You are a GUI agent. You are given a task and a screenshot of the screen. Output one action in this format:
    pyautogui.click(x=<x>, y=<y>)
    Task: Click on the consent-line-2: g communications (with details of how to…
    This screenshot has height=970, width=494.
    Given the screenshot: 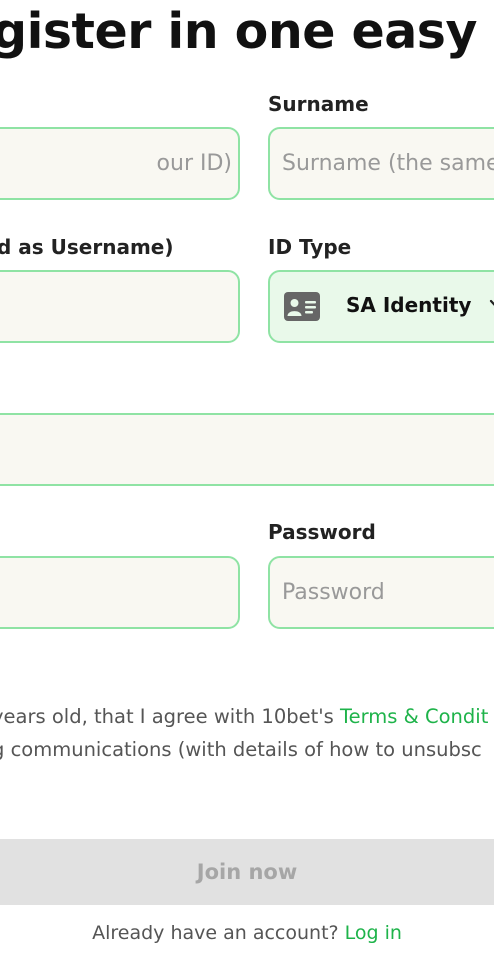 What is the action you would take?
    pyautogui.click(x=241, y=749)
    